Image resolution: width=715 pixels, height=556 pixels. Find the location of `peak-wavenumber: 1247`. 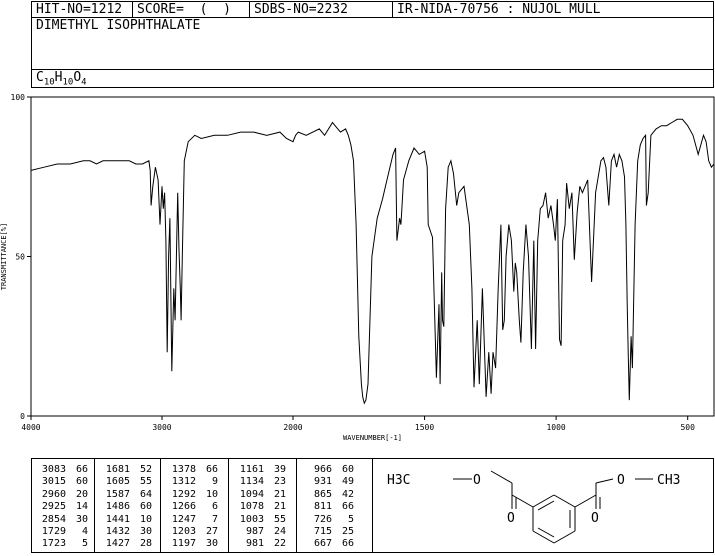

peak-wavenumber: 1247 is located at coordinates (183, 519).